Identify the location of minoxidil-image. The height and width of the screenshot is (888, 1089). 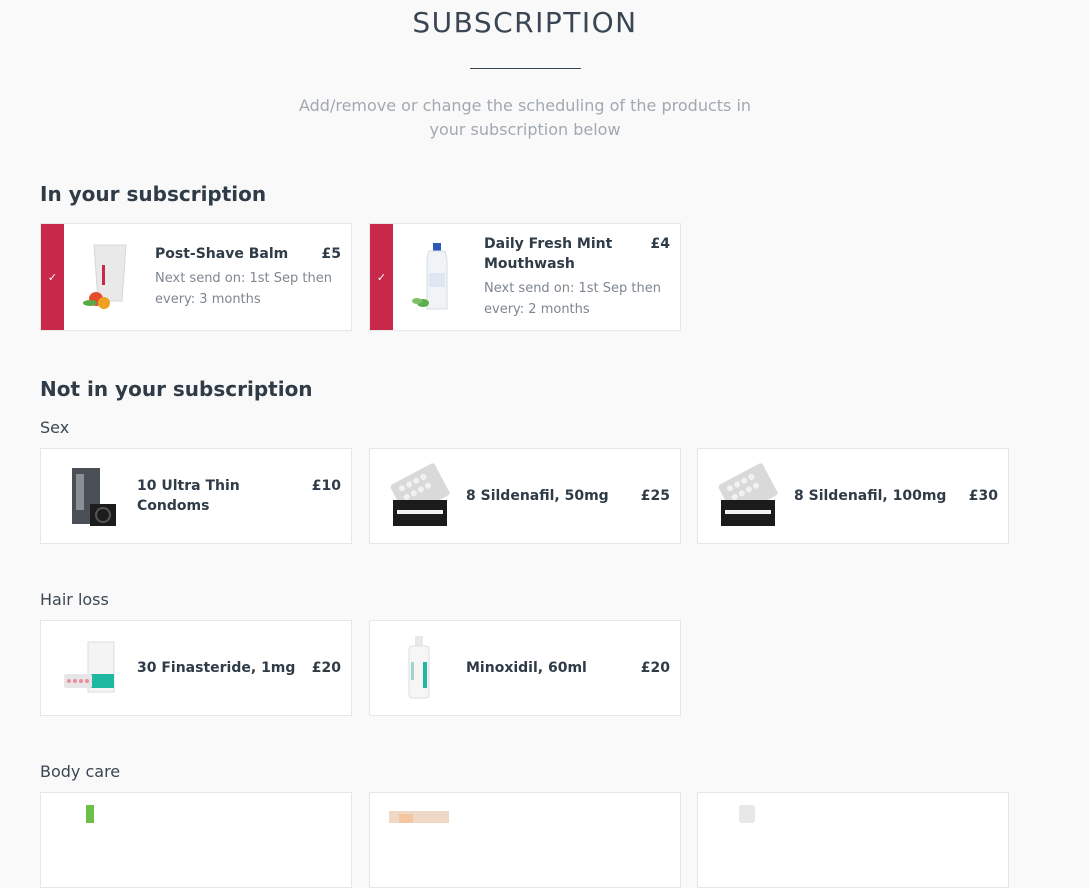
(419, 668).